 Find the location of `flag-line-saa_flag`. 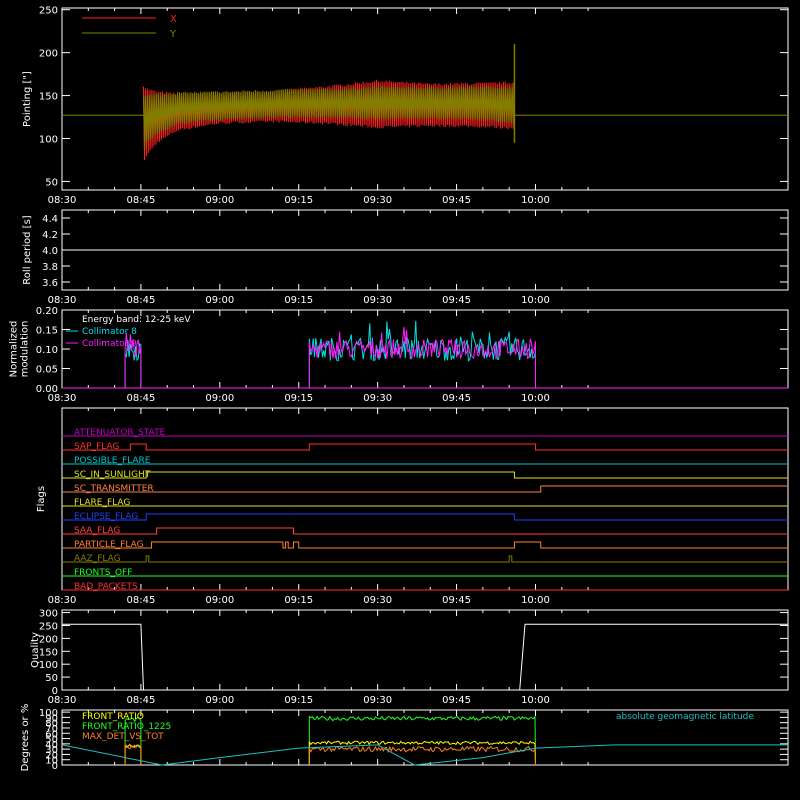

flag-line-saa_flag is located at coordinates (425, 531).